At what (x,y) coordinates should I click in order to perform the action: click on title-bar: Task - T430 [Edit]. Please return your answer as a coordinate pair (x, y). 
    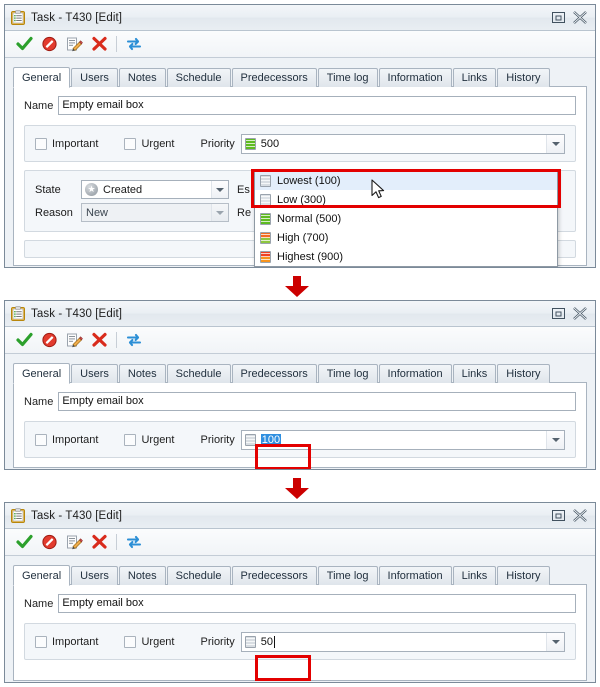
    Looking at the image, I should click on (300, 516).